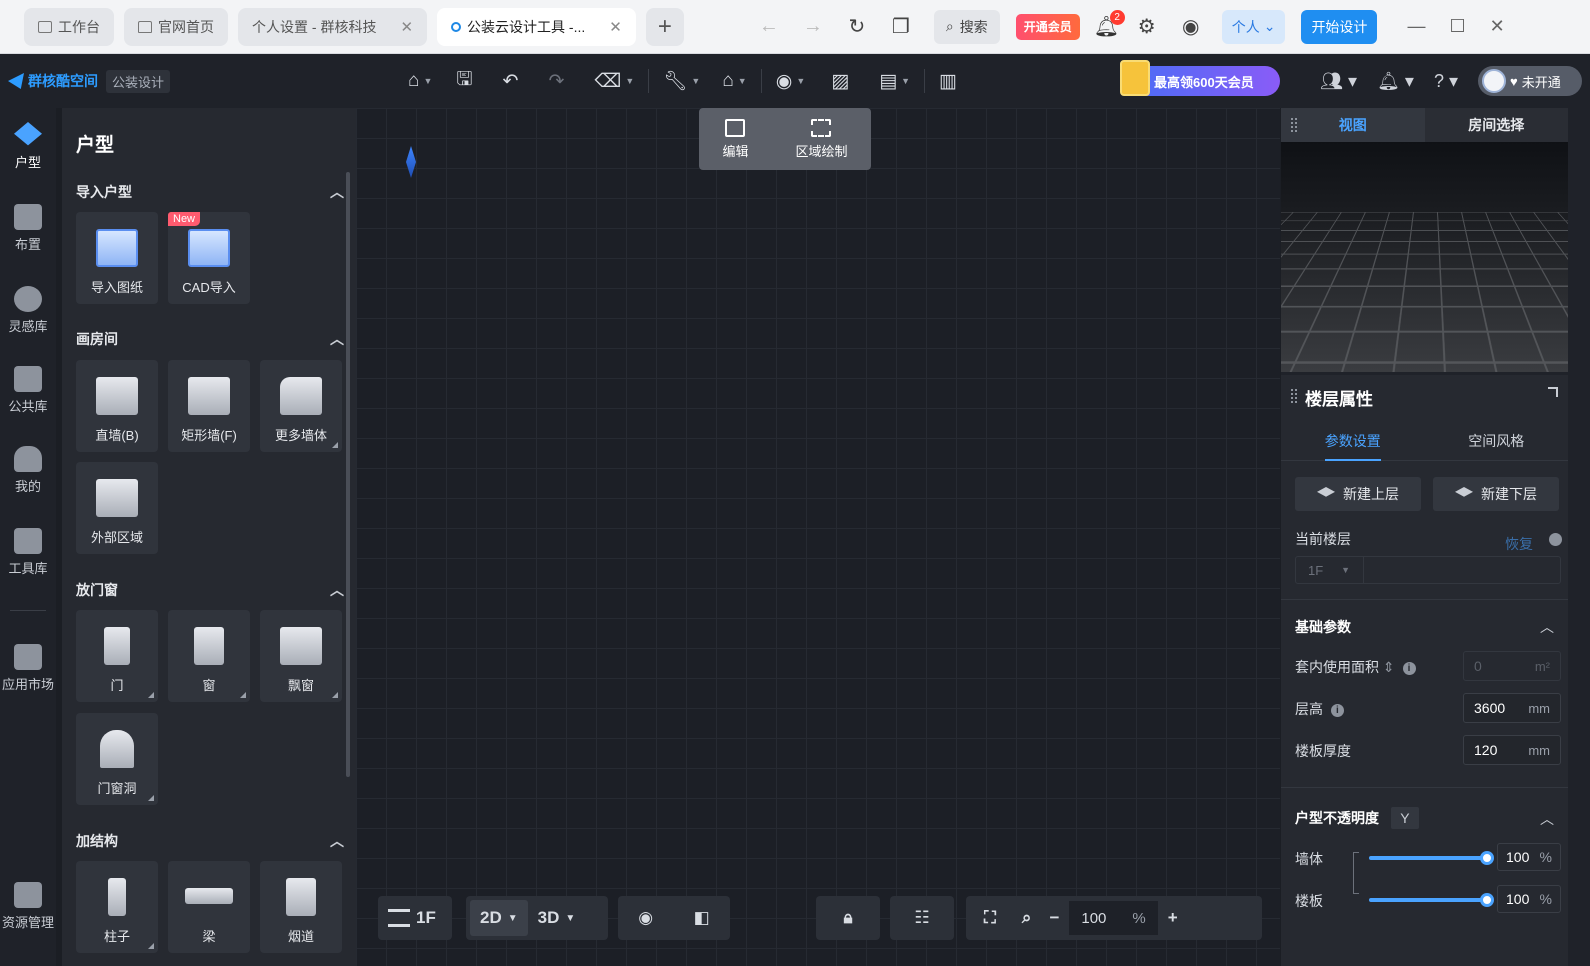 The height and width of the screenshot is (966, 1590). I want to click on mode-2d-button: 2D ▼, so click(499, 918).